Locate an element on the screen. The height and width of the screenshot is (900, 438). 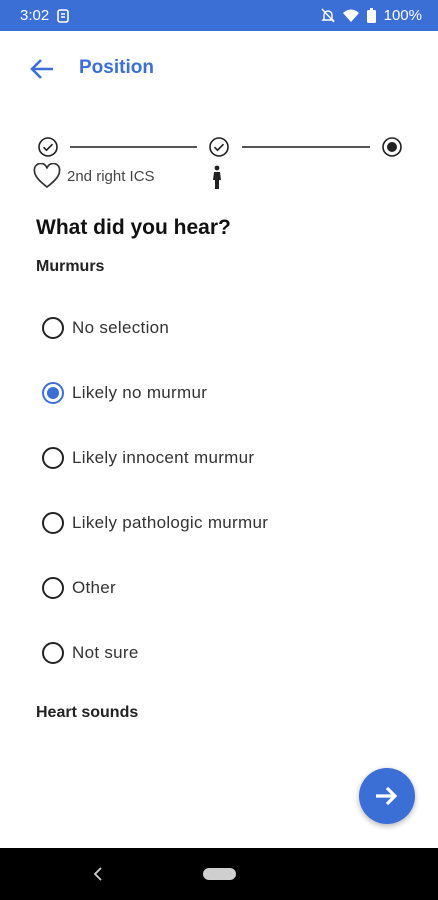
radio-dot is located at coordinates (53, 392).